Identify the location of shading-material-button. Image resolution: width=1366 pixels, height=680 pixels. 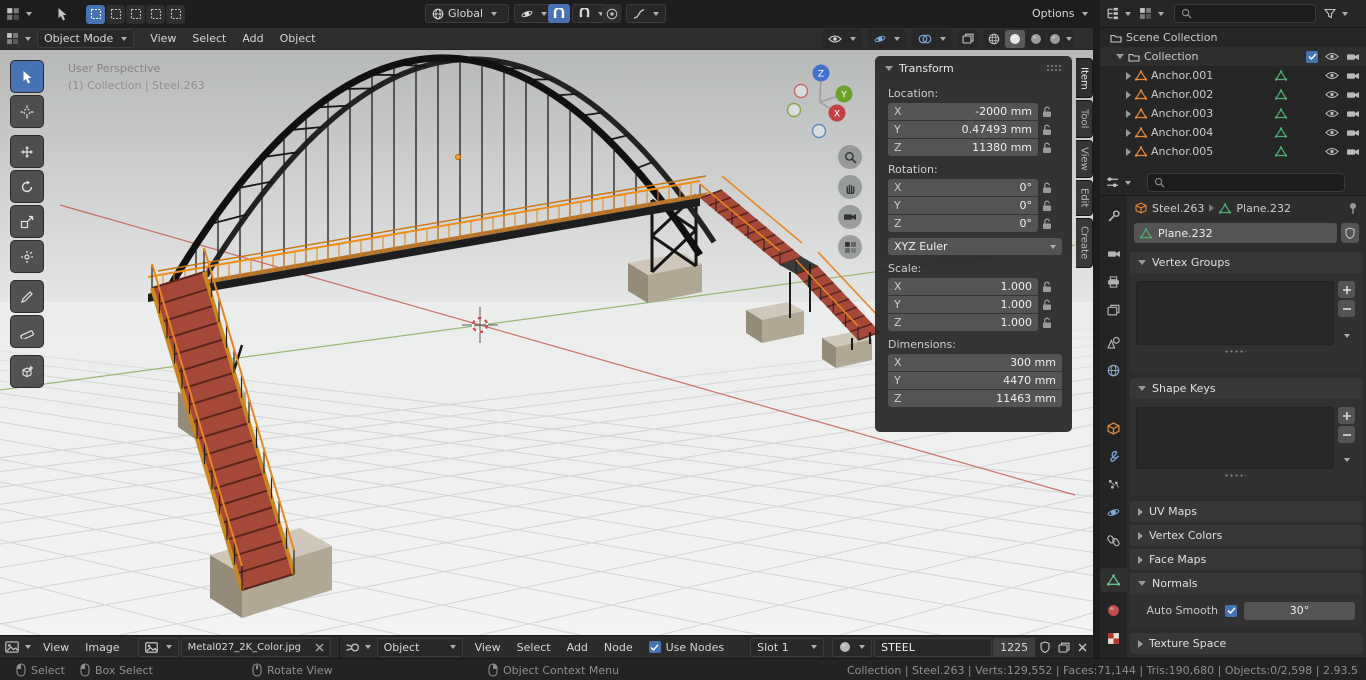
(1036, 38).